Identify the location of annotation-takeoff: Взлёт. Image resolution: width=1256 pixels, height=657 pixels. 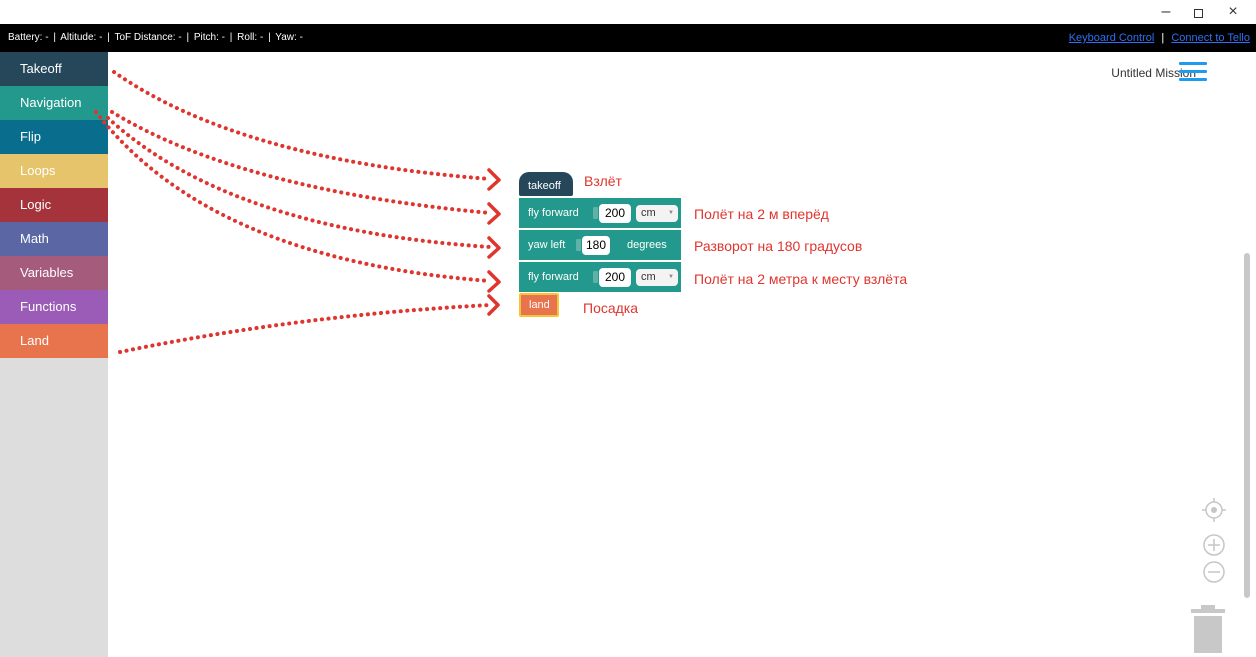
(603, 181).